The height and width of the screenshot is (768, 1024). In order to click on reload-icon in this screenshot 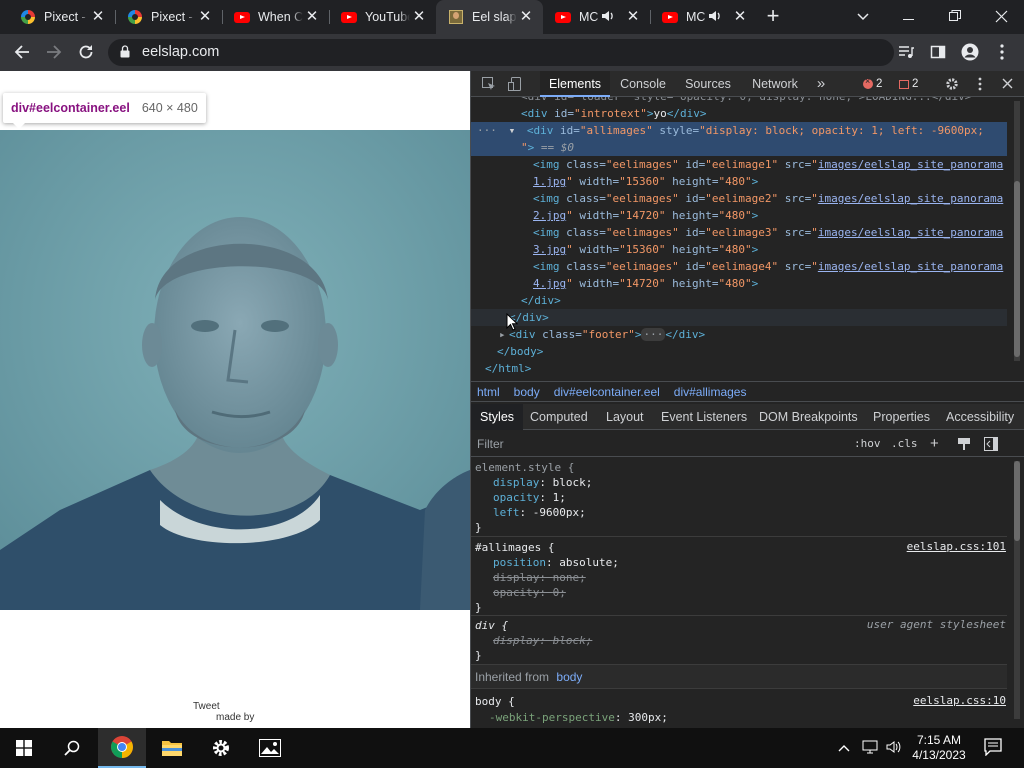, I will do `click(86, 52)`.